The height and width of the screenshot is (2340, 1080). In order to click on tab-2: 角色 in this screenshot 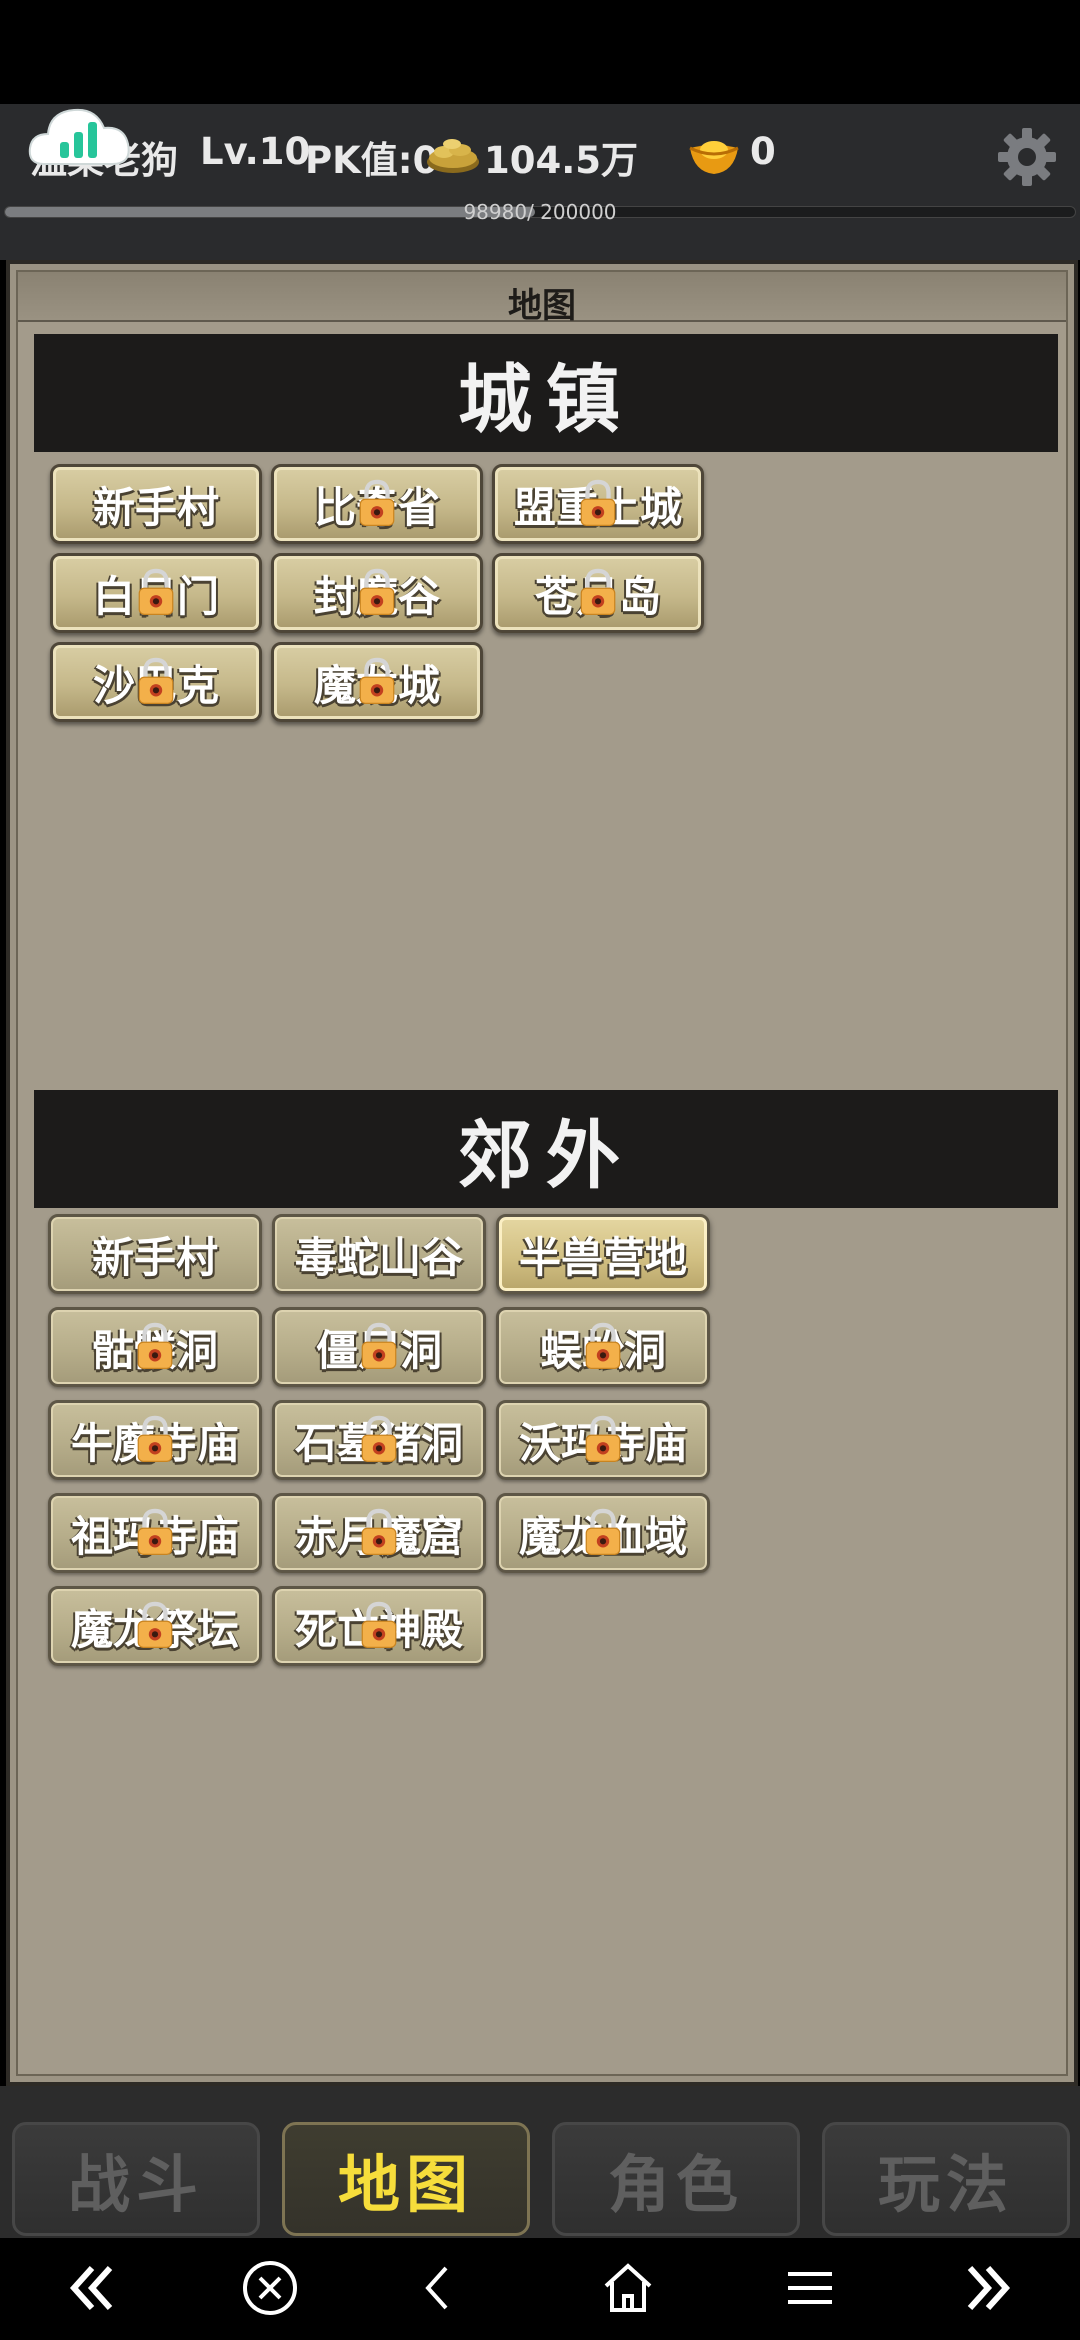, I will do `click(676, 2179)`.